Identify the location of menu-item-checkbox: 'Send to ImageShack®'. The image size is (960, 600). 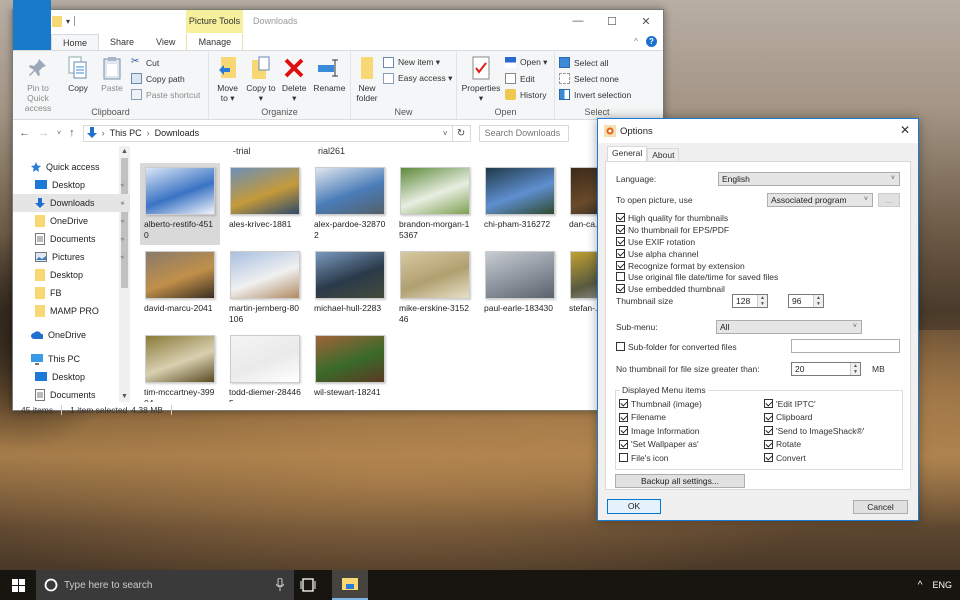
(814, 430).